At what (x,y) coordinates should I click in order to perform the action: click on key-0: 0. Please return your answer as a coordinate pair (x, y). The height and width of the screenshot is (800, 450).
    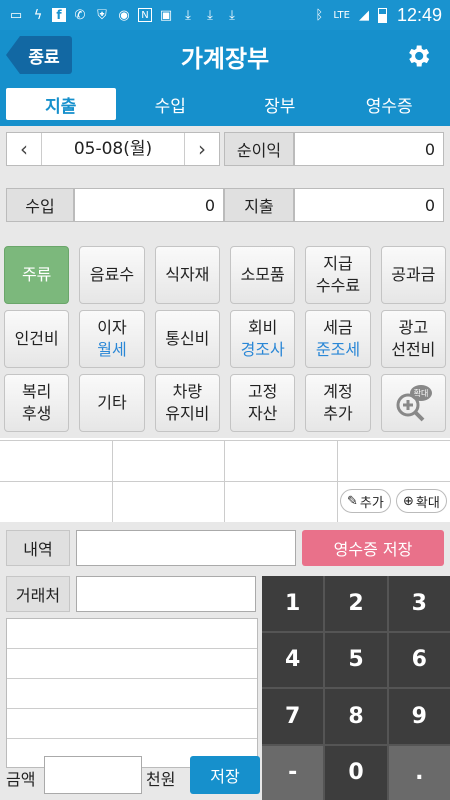
    Looking at the image, I should click on (356, 772).